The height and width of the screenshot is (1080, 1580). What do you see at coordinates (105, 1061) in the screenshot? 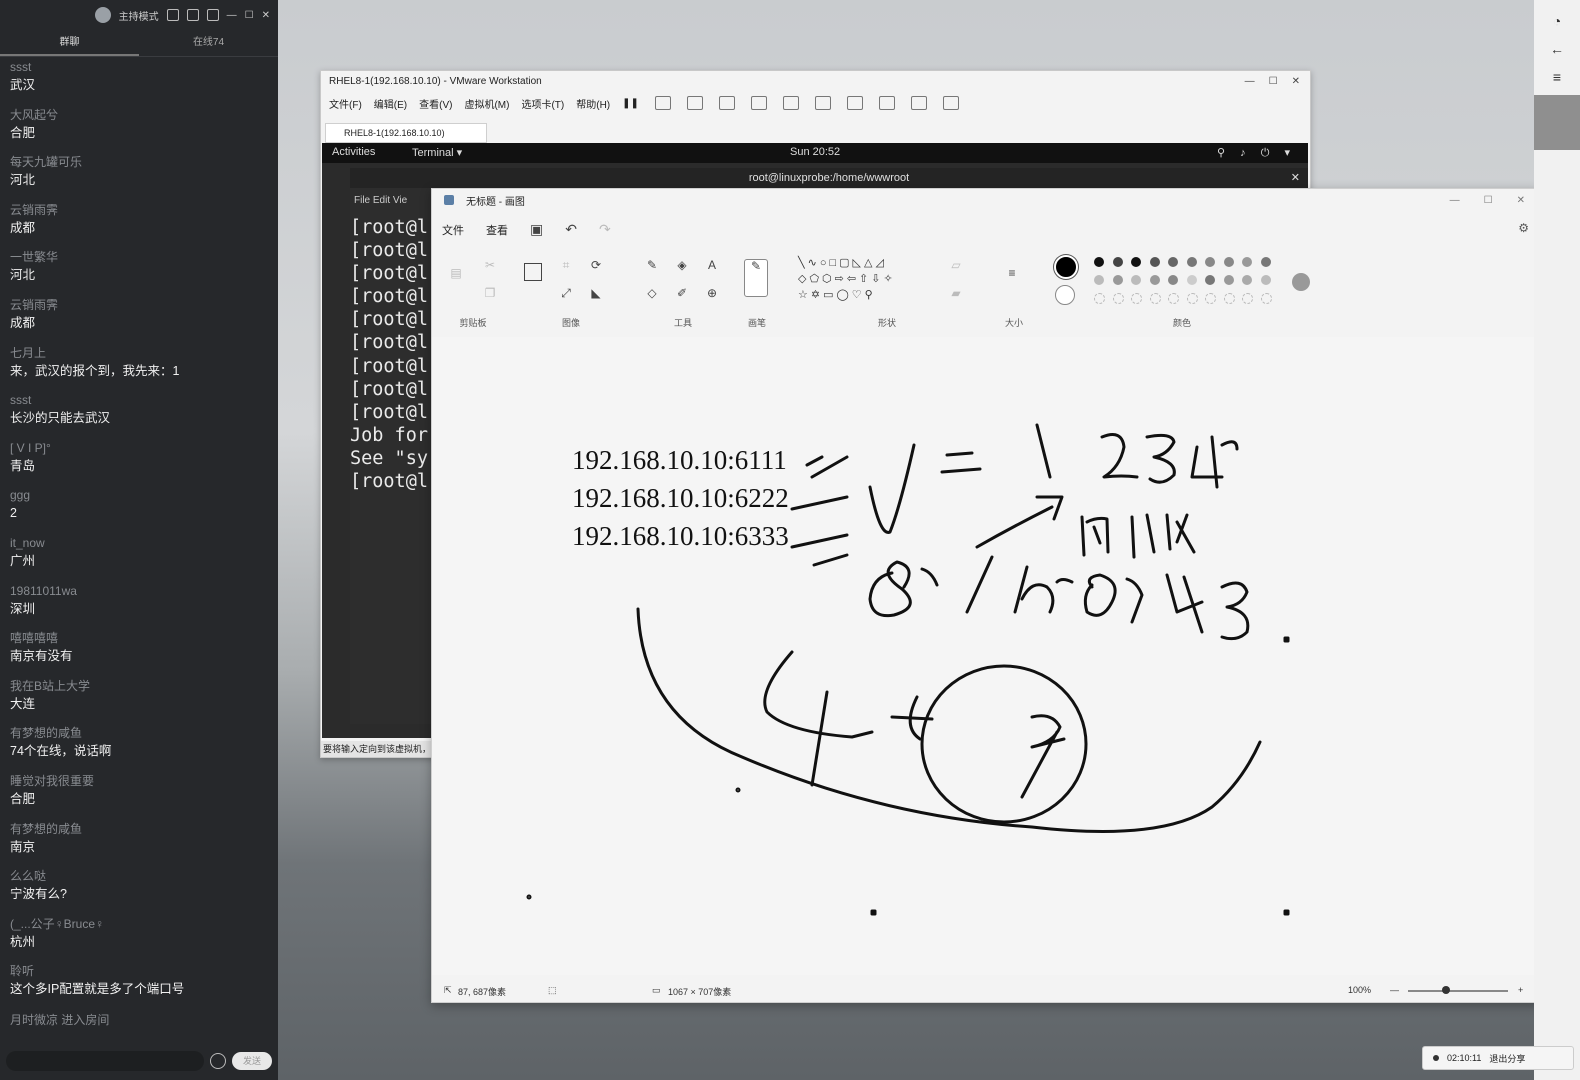
I see `chat-input` at bounding box center [105, 1061].